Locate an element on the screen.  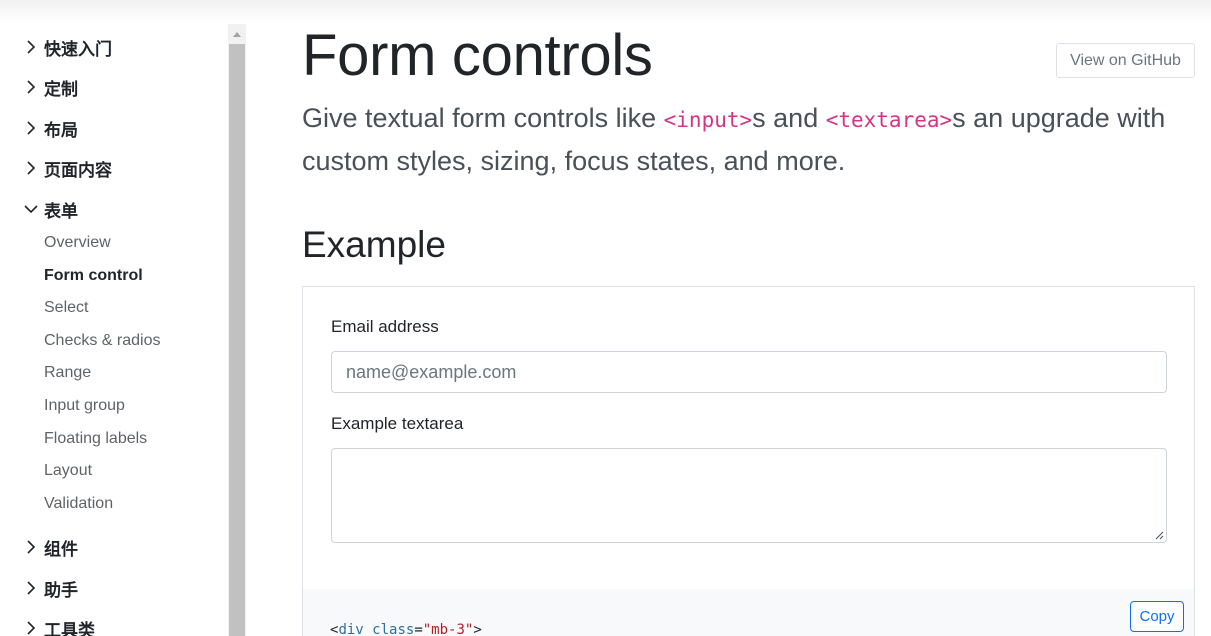
scroll-up-arrow-icon is located at coordinates (237, 34).